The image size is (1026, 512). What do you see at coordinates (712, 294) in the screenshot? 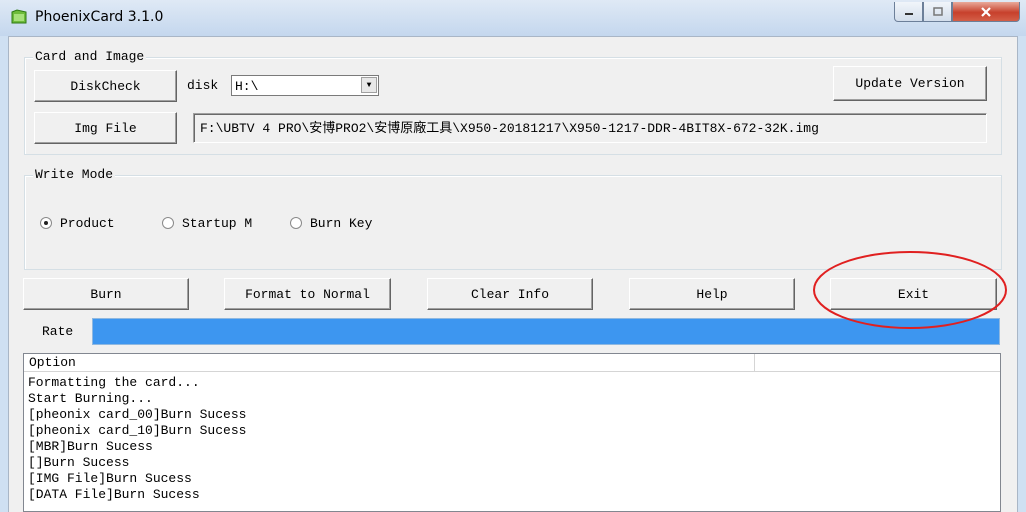
I see `help-button: Help` at bounding box center [712, 294].